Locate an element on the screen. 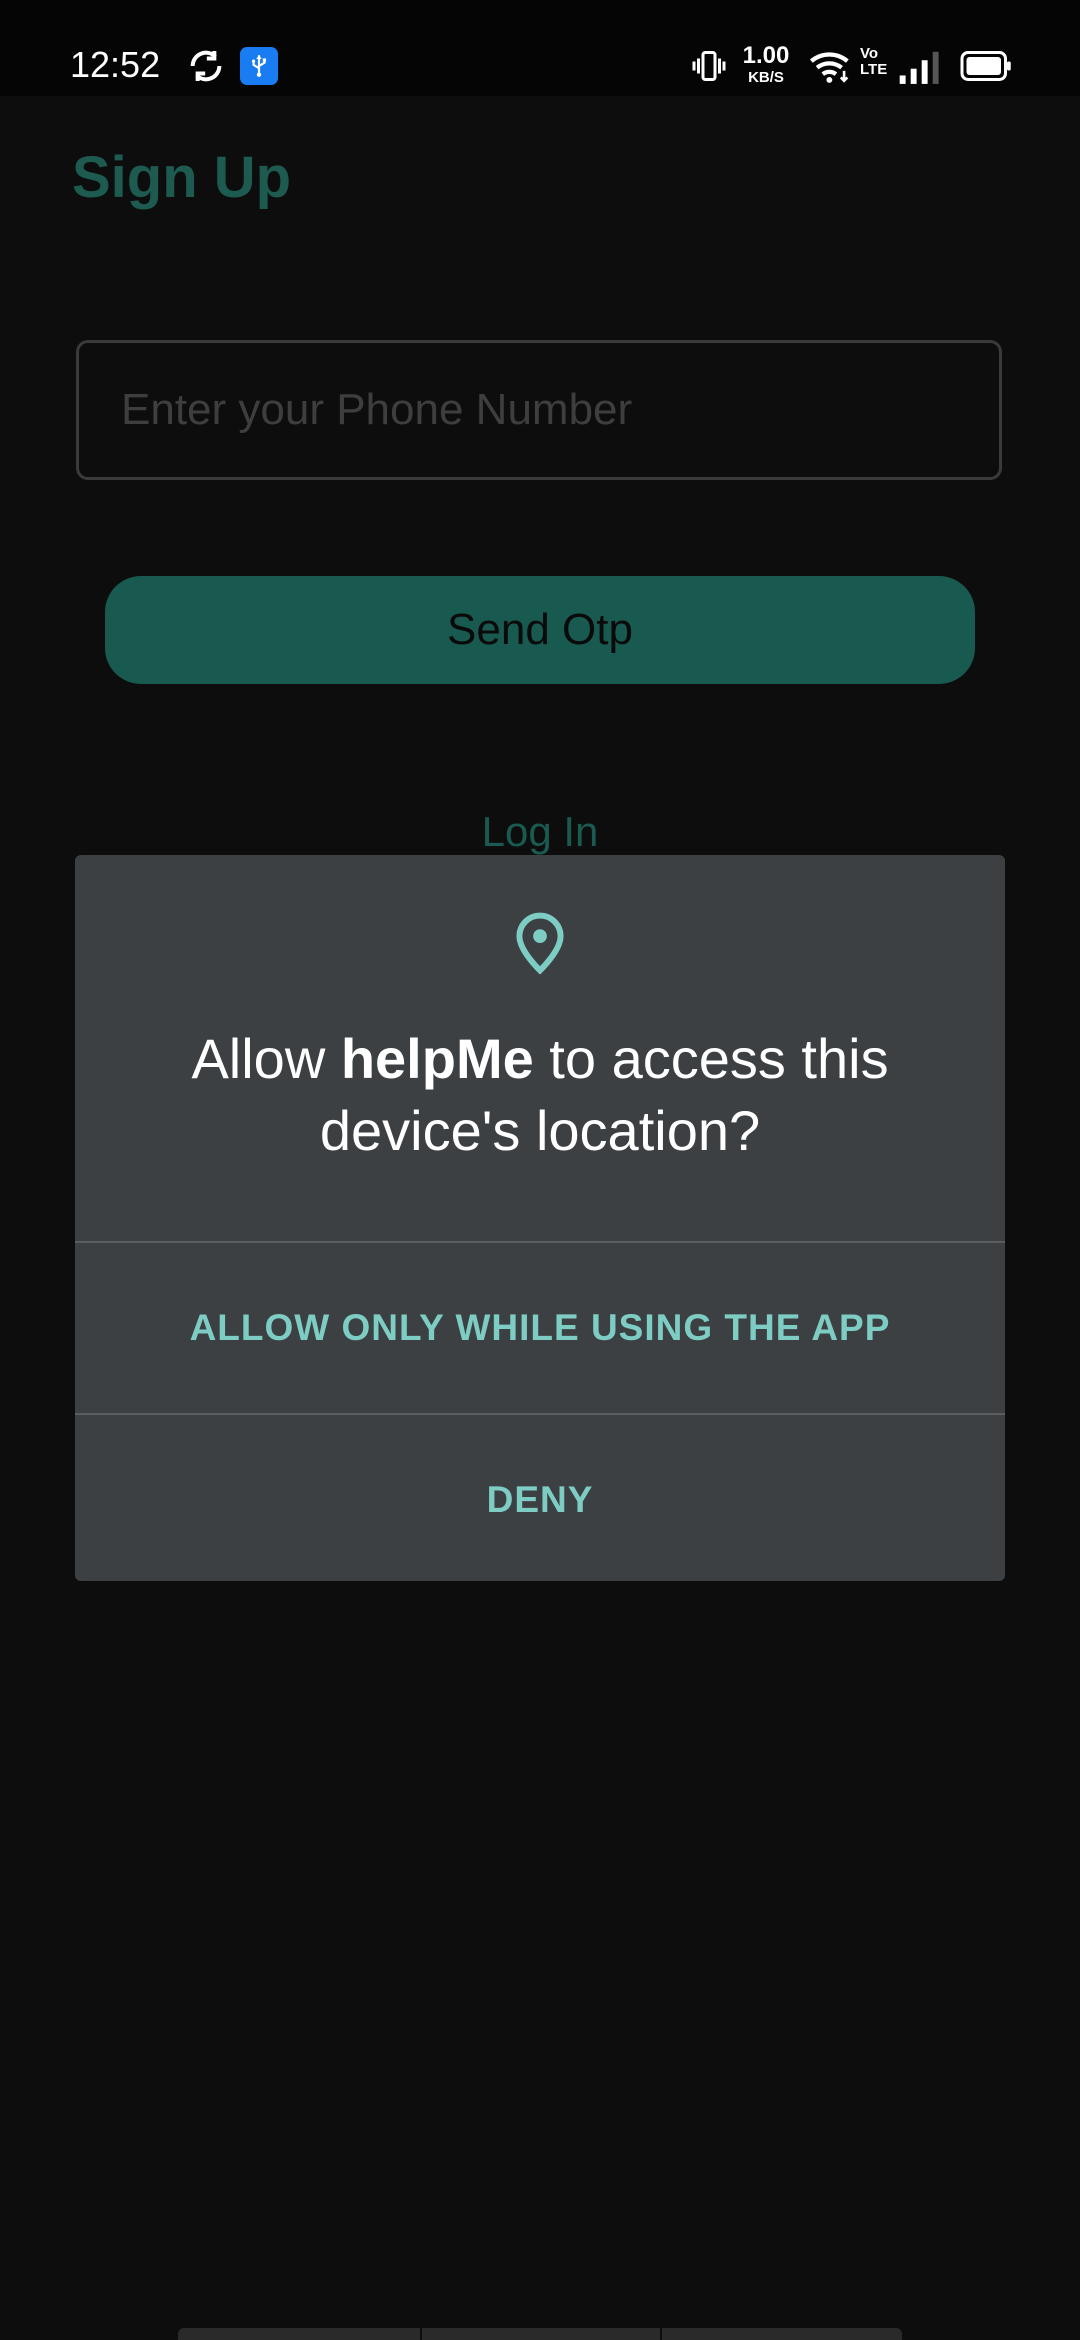 The height and width of the screenshot is (2340, 1080). send-otp-button: Send Otp is located at coordinates (540, 630).